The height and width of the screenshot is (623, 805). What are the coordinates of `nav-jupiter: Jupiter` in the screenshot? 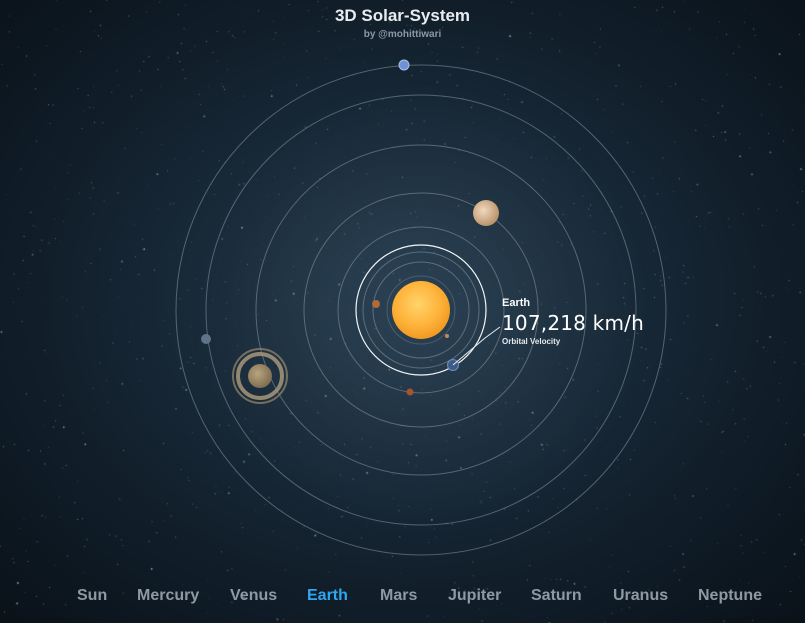 It's located at (474, 596).